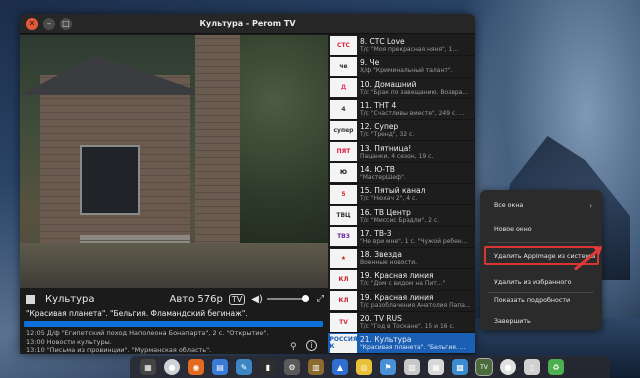 This screenshot has width=640, height=378. What do you see at coordinates (401, 131) in the screenshot?
I see `channel-item: супер 12. Супер Т/с "Тренд", 32 с.` at bounding box center [401, 131].